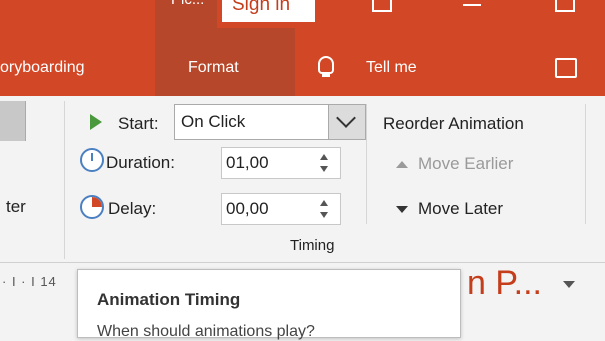 This screenshot has height=341, width=605. Describe the element at coordinates (13, 121) in the screenshot. I see `preview-button` at that location.